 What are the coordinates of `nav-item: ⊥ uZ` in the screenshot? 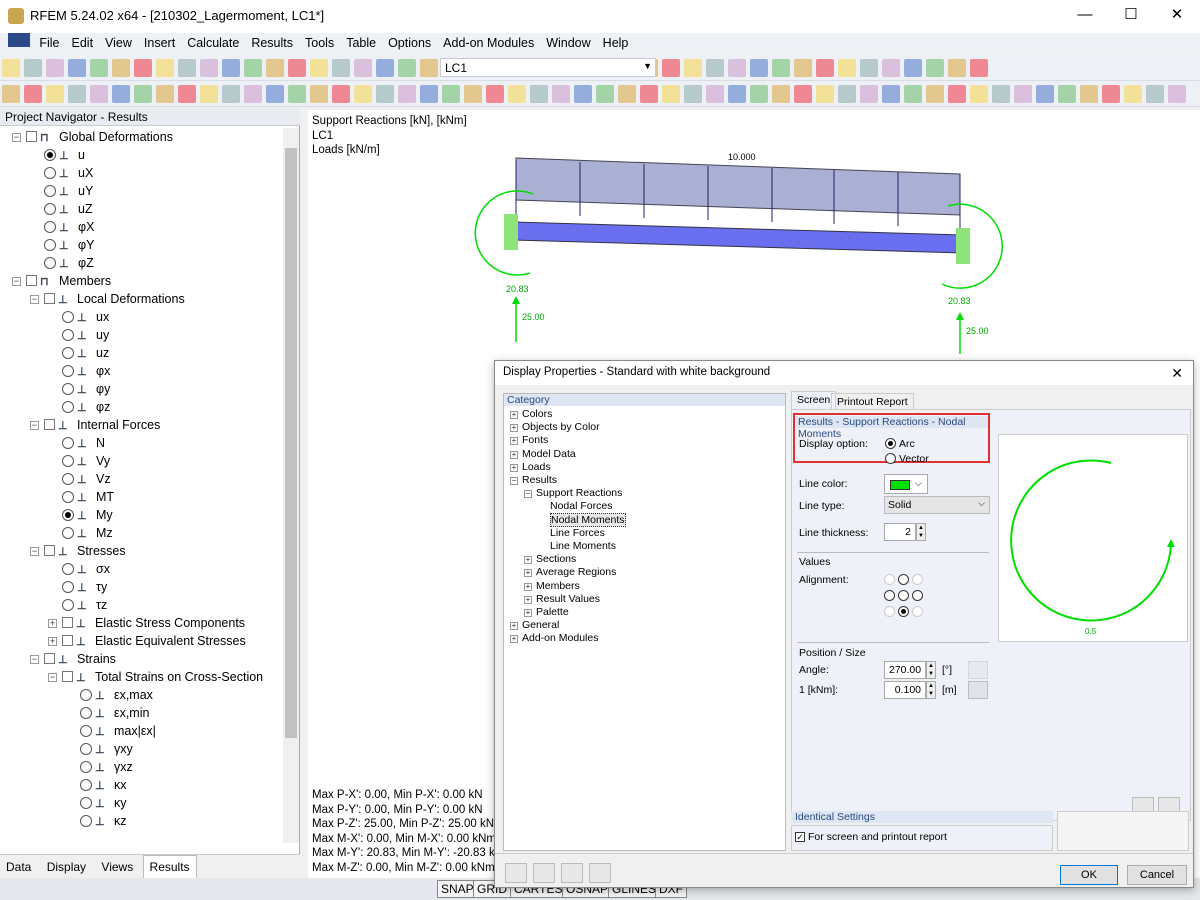 It's located at (61, 211).